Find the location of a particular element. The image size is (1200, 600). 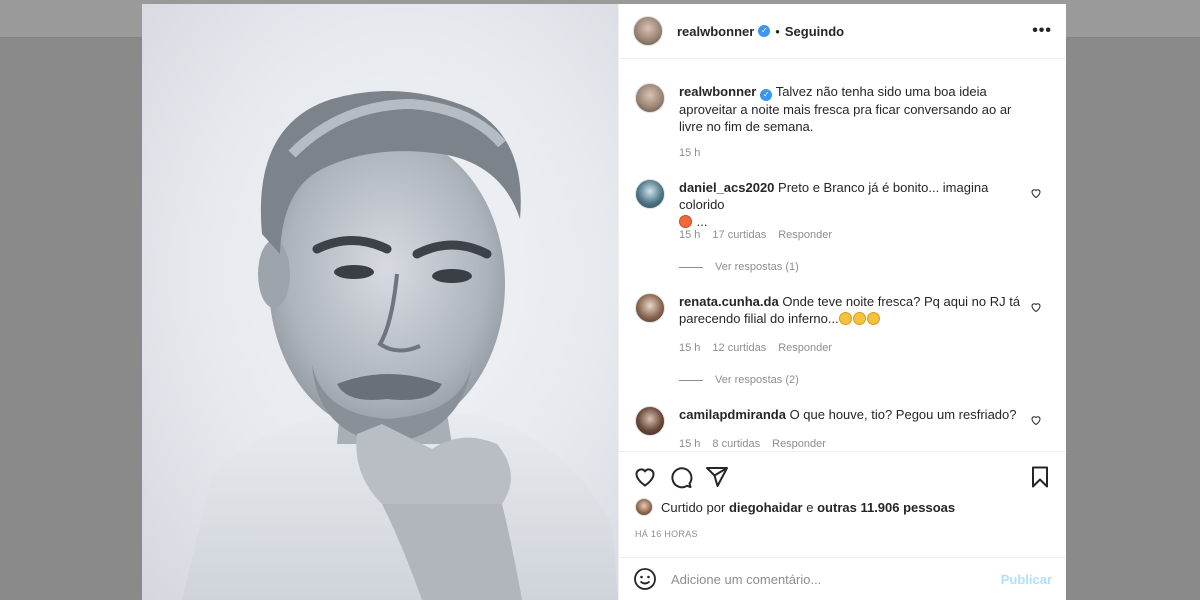

view-replies-button: Ver respostas (1) is located at coordinates (739, 267).